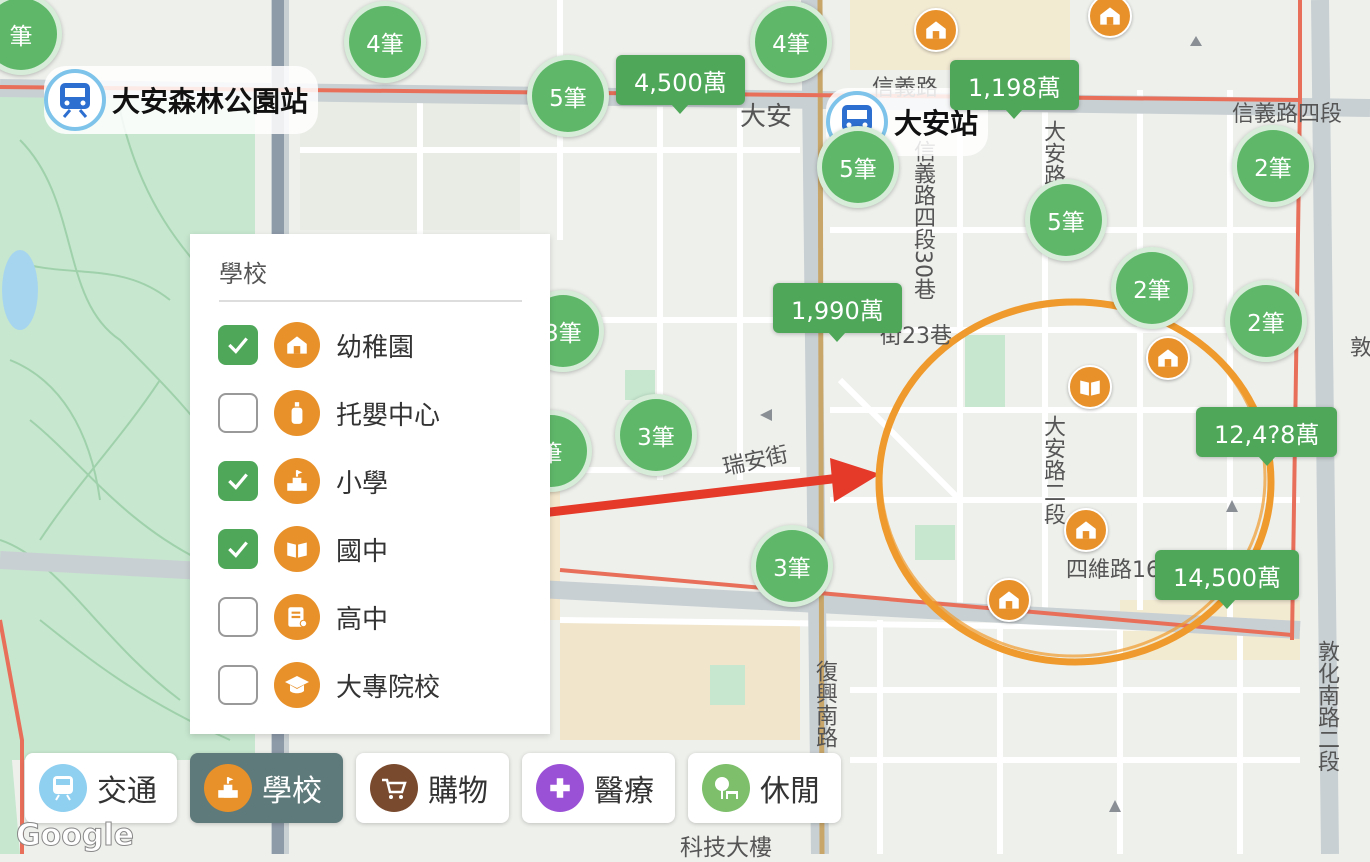 This screenshot has height=862, width=1370. I want to click on tab-shopping: 購物, so click(432, 788).